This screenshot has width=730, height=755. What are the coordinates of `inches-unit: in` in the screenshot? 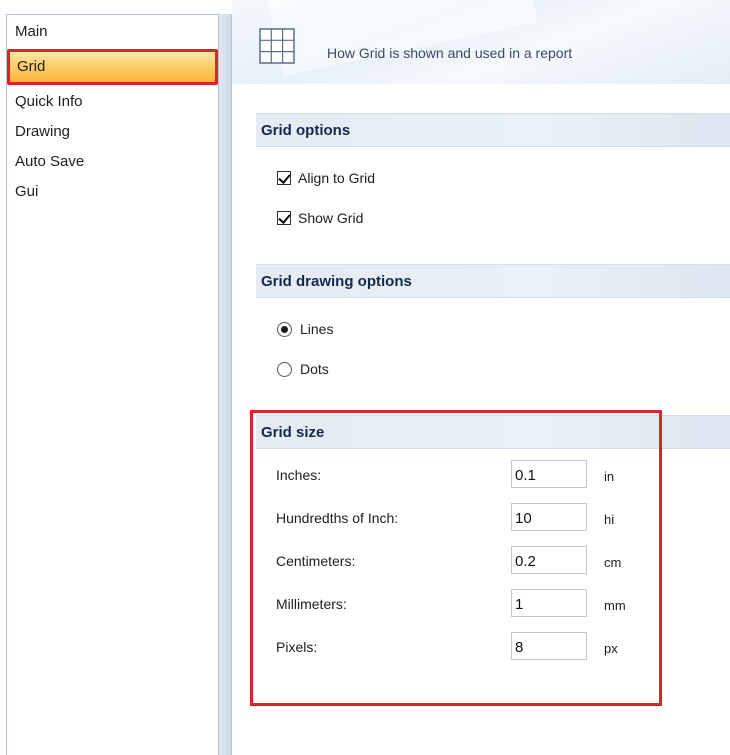 It's located at (609, 476).